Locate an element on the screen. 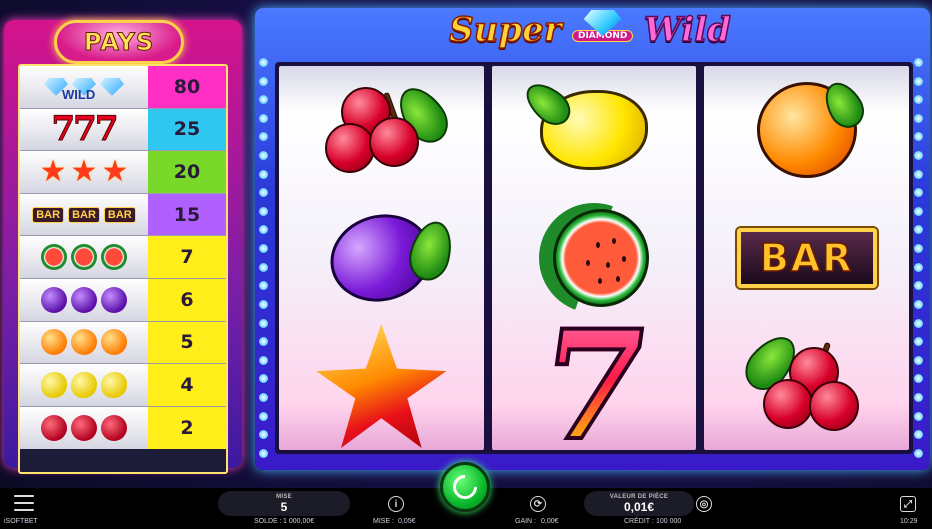 The width and height of the screenshot is (932, 529). coin-value-selector: VALEUR DE PIÈCE 0,01€ is located at coordinates (639, 503).